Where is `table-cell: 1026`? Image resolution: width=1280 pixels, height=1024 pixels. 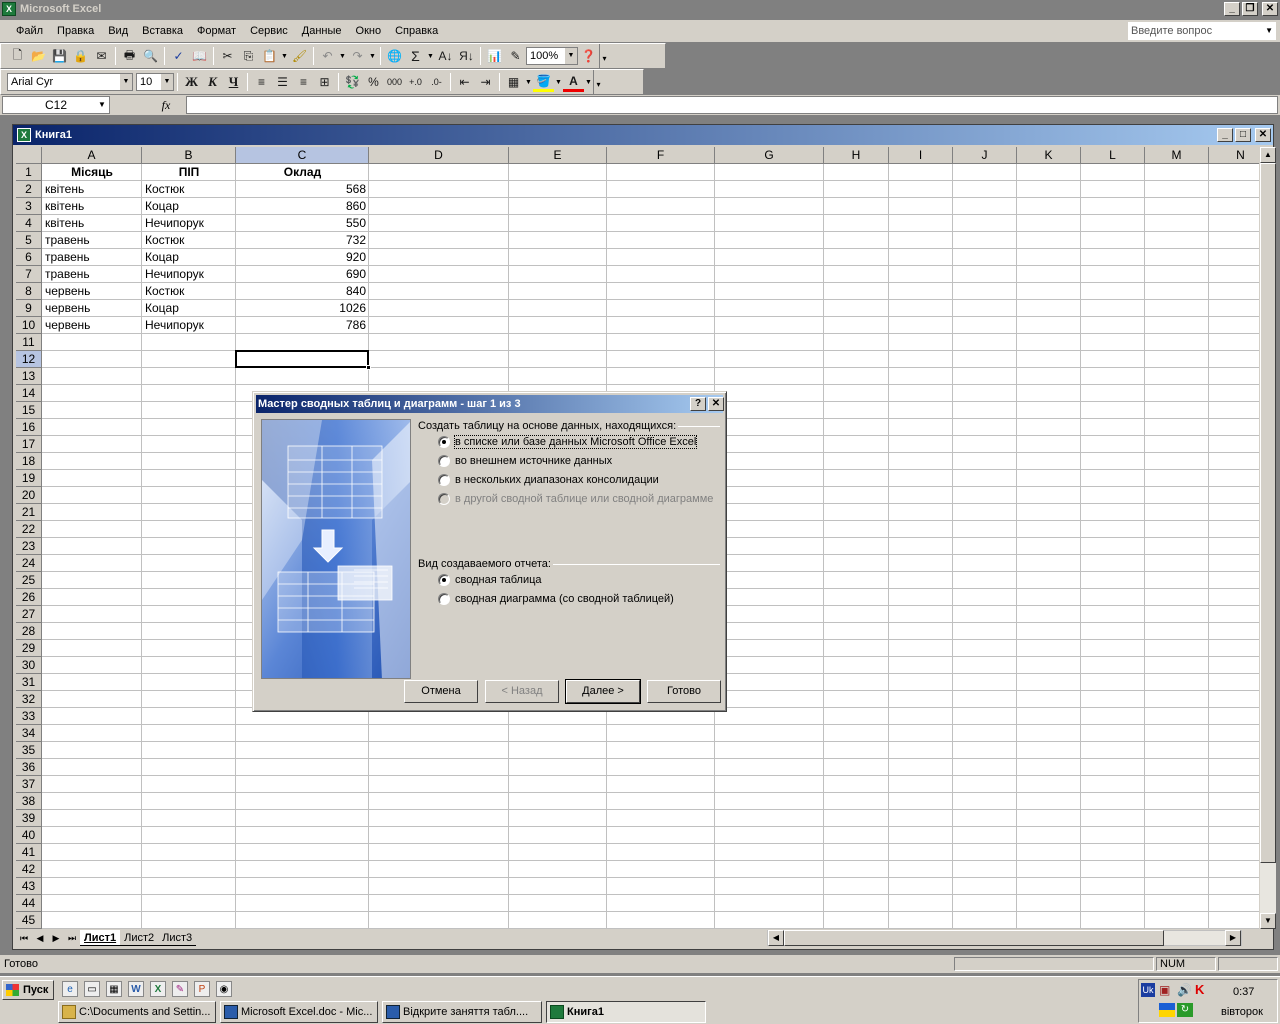
table-cell: 1026 is located at coordinates (302, 308).